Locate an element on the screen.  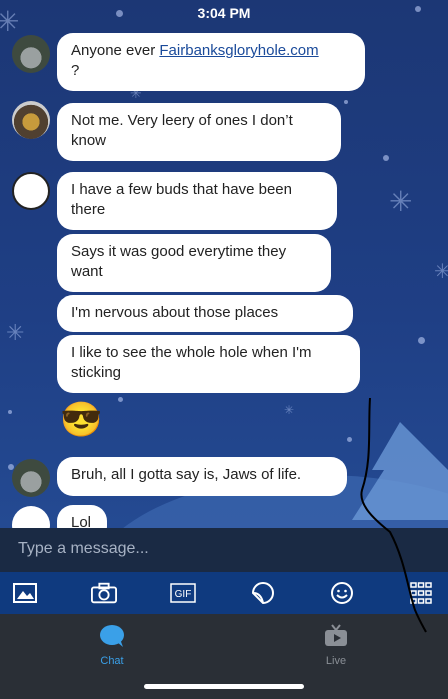
message-bubble: Bruh, all I gotta say is, Jaws of life. is located at coordinates (202, 476).